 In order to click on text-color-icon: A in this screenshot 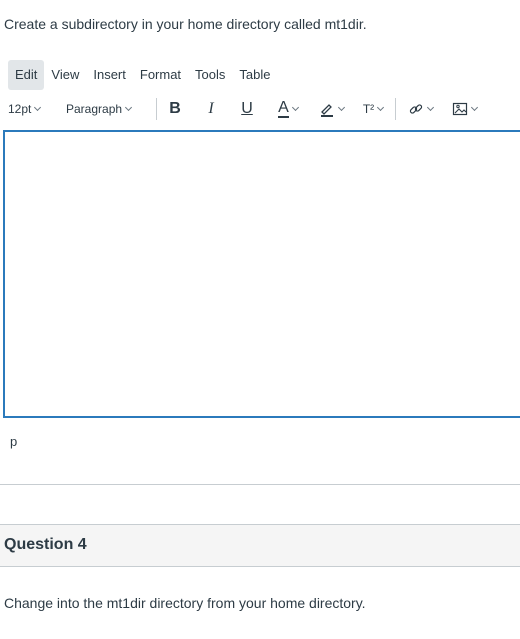, I will do `click(283, 108)`.